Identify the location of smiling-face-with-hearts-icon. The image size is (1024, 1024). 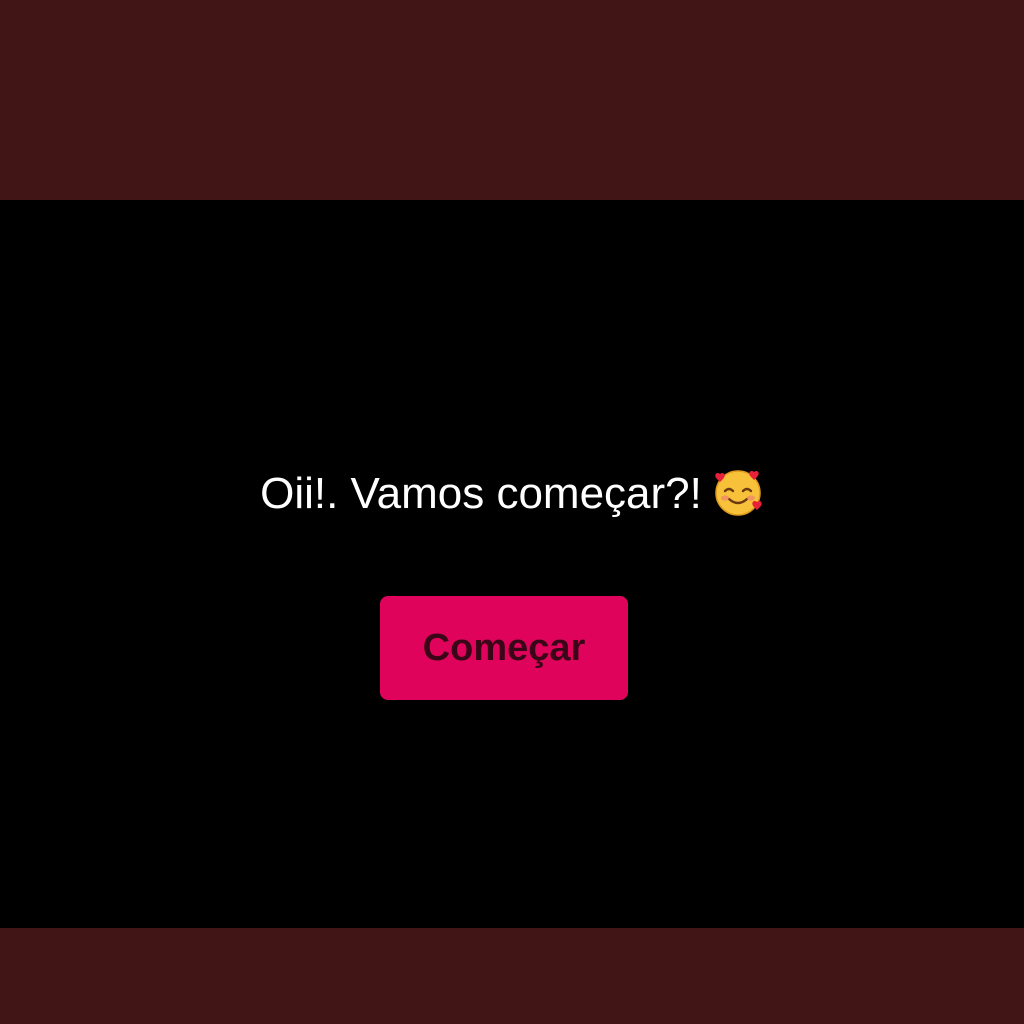
(738, 492).